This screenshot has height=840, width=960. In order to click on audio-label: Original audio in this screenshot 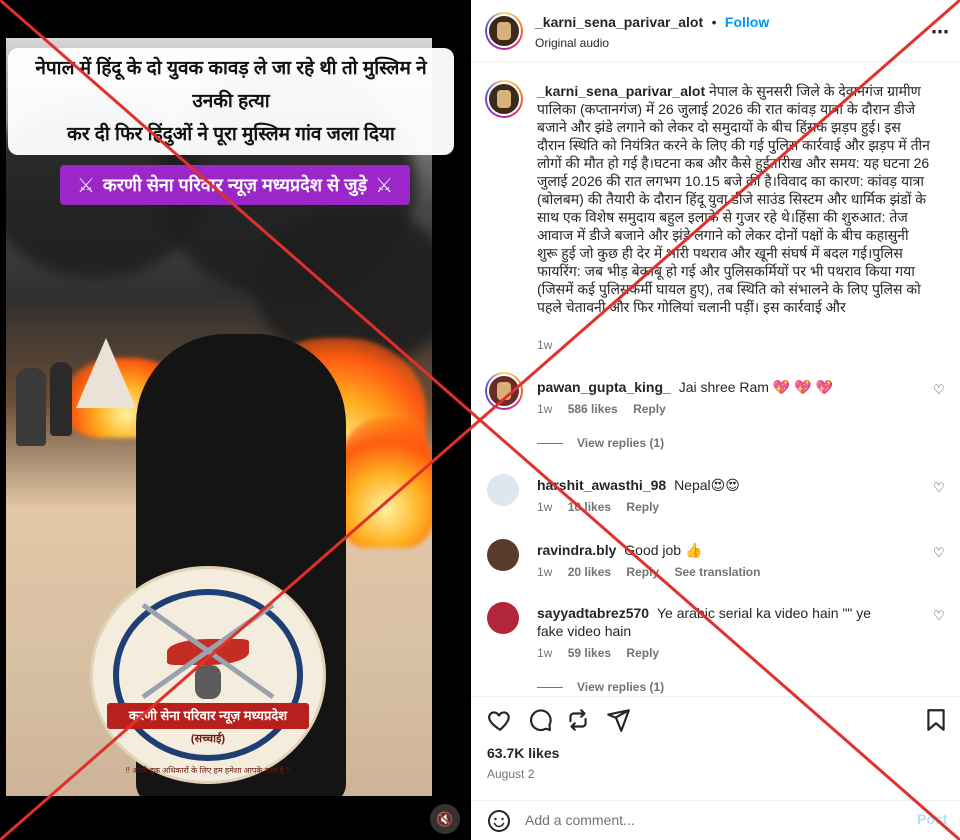, I will do `click(572, 43)`.